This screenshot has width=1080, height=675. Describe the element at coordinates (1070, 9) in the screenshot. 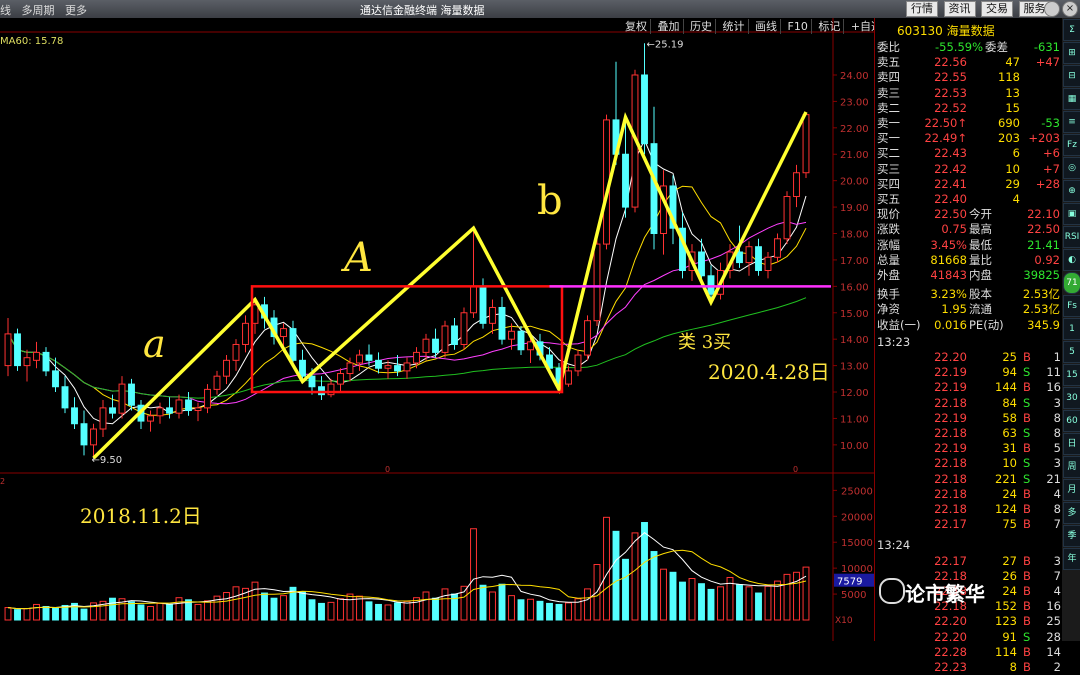

I see `close-icon: ×` at that location.